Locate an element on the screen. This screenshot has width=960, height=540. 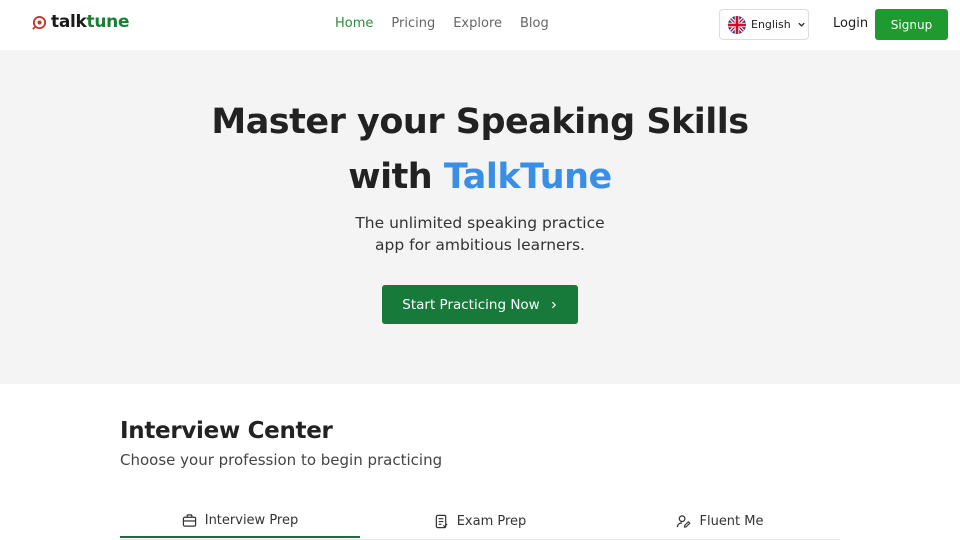
briefcase-icon is located at coordinates (189, 520).